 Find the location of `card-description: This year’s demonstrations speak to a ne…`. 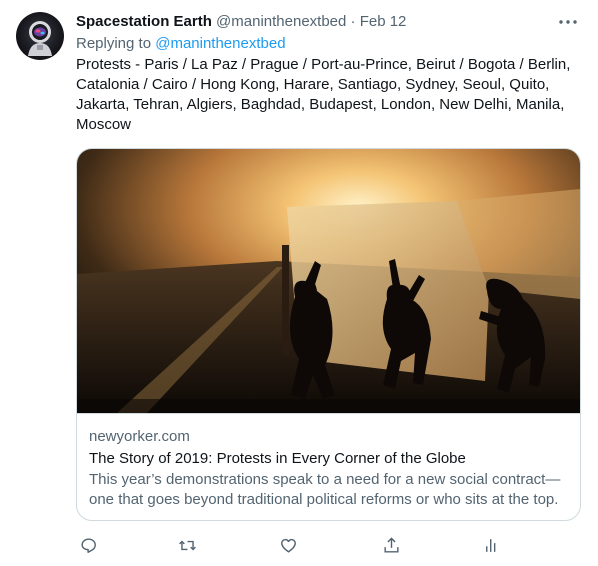

card-description: This year’s demonstrations speak to a ne… is located at coordinates (325, 489).